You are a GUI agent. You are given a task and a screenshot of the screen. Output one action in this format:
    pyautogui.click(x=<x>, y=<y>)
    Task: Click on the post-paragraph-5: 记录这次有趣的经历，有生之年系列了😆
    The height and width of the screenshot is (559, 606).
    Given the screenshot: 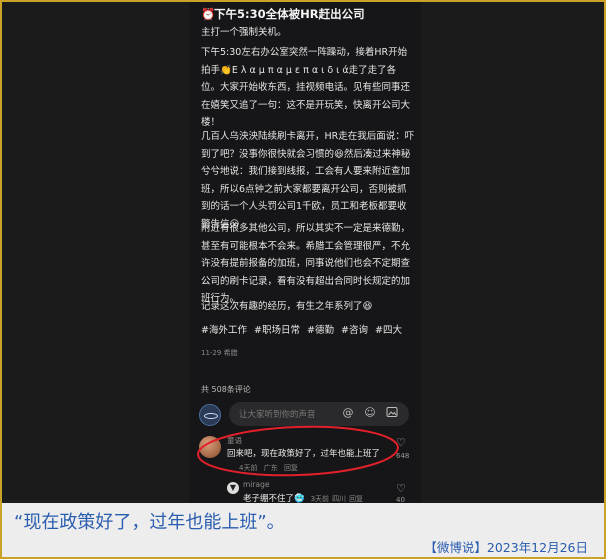 What is the action you would take?
    pyautogui.click(x=287, y=306)
    